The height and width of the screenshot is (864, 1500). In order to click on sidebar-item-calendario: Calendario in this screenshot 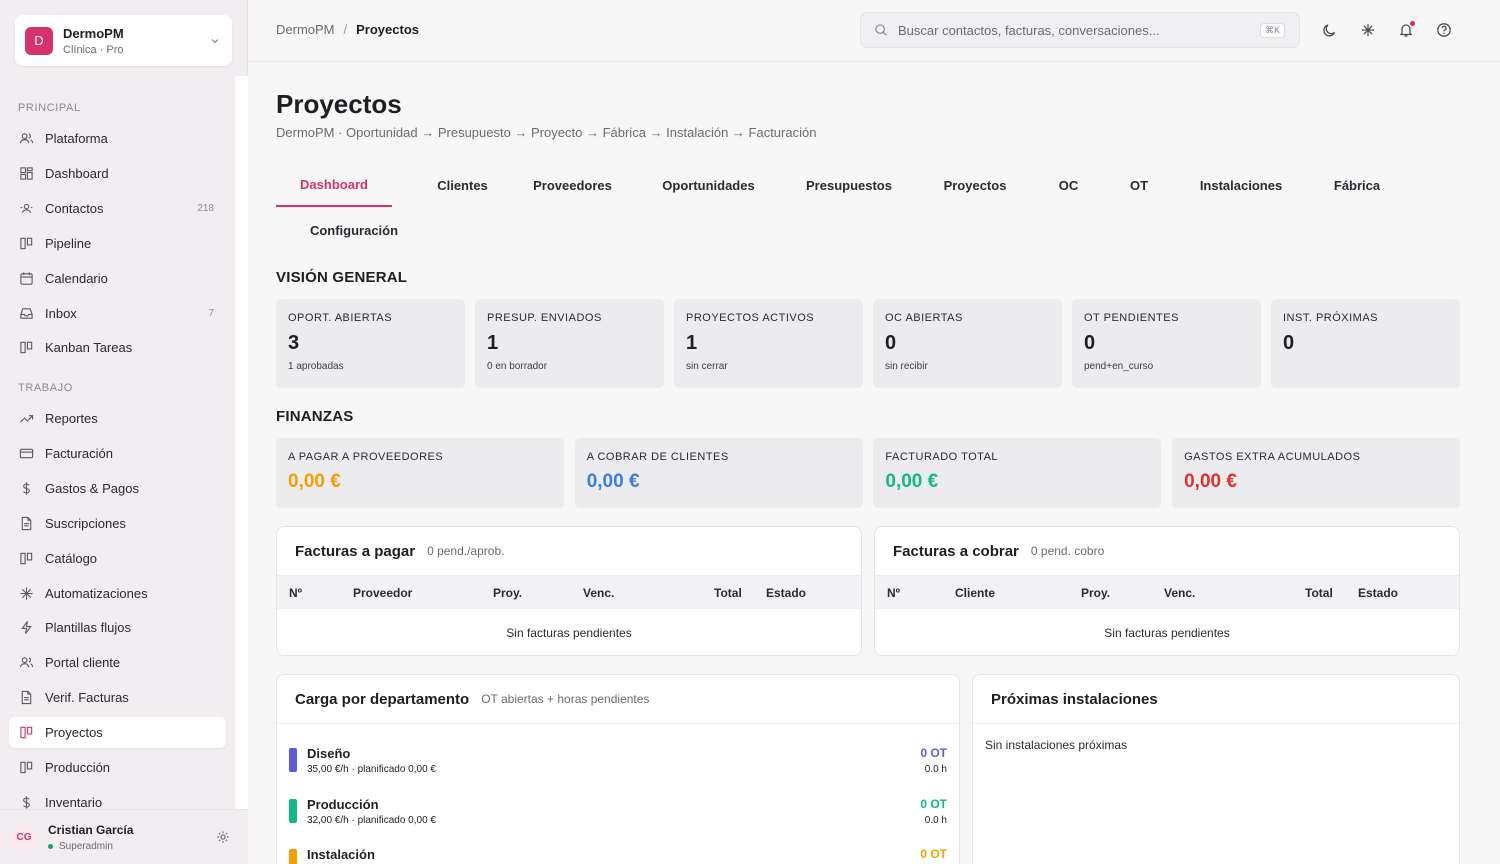, I will do `click(117, 278)`.